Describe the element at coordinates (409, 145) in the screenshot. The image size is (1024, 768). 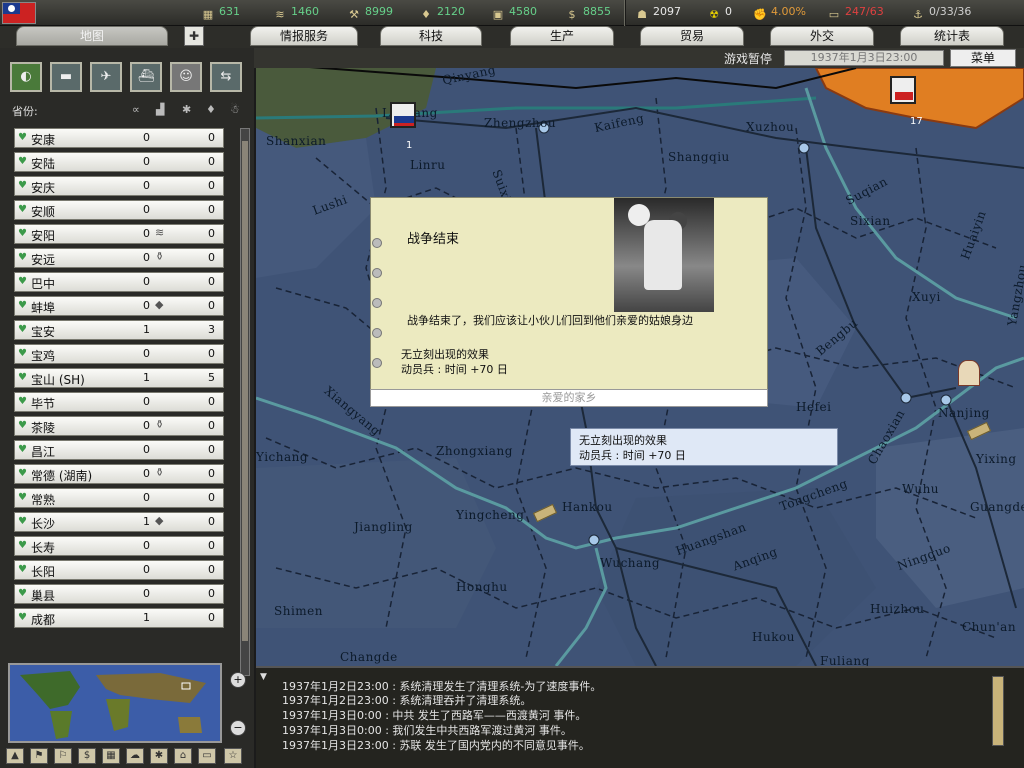
I see `unit-count: 1` at that location.